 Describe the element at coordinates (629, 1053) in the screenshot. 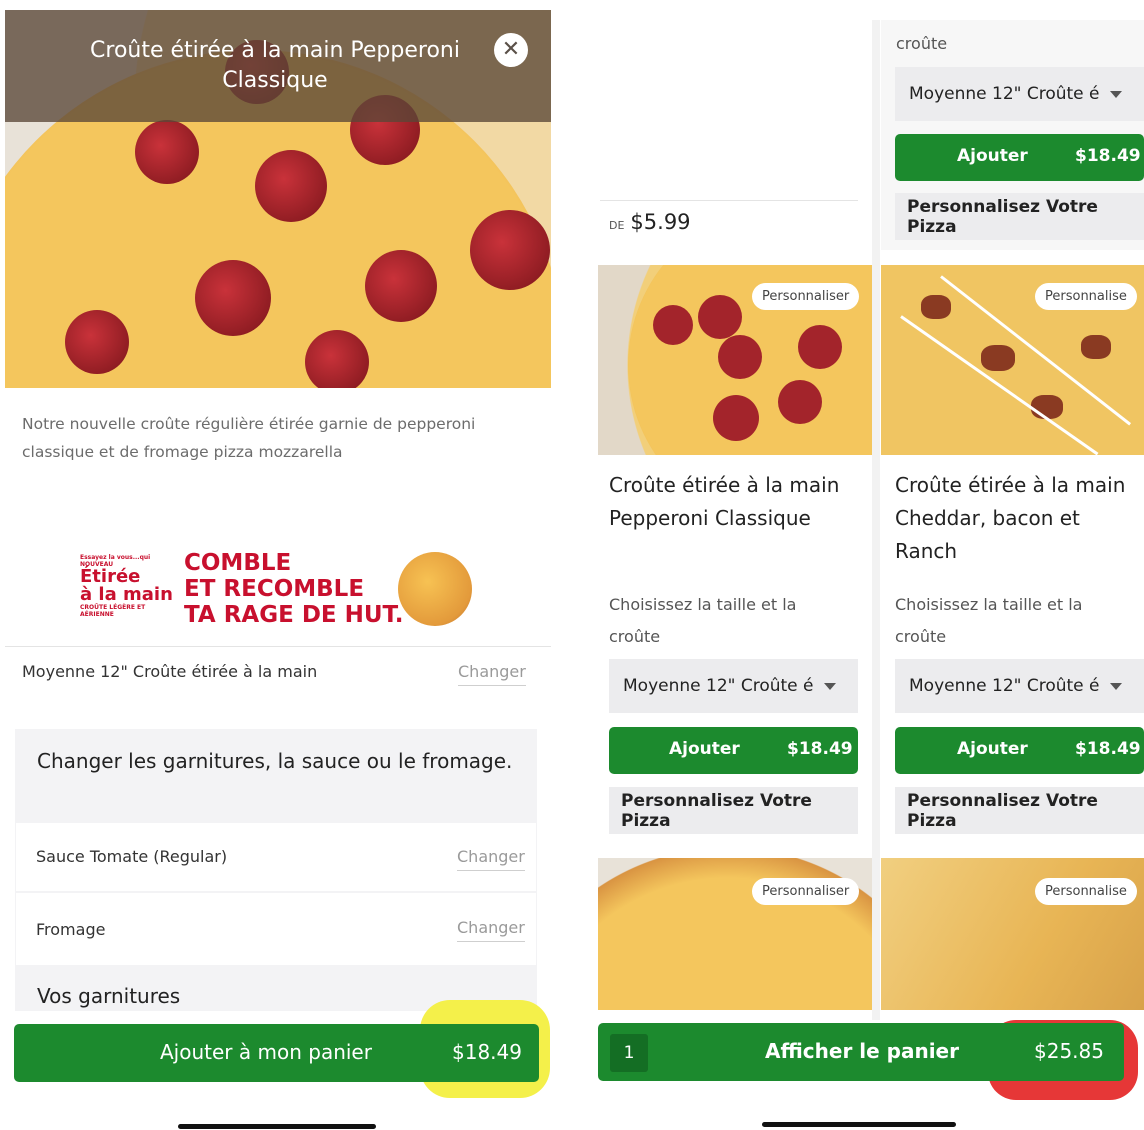

I see `cart-quantity-badge: 1` at that location.